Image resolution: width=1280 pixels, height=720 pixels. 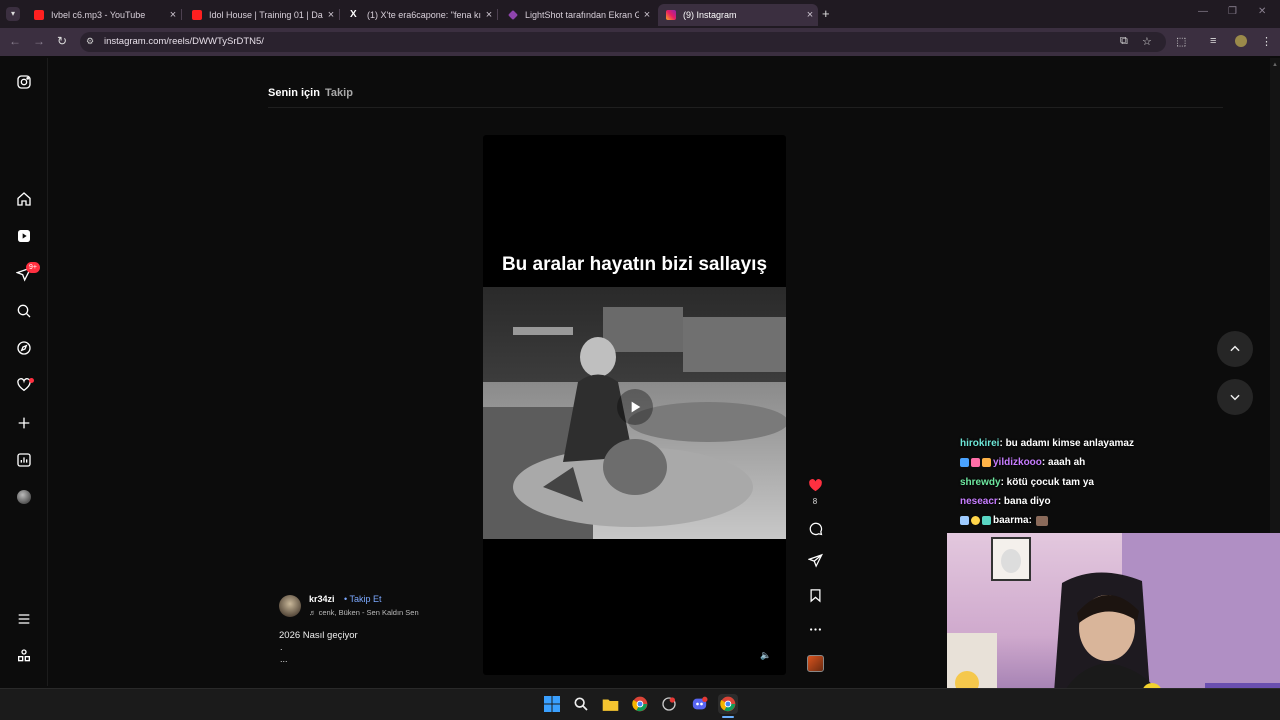 I want to click on create-icon, so click(x=24, y=423).